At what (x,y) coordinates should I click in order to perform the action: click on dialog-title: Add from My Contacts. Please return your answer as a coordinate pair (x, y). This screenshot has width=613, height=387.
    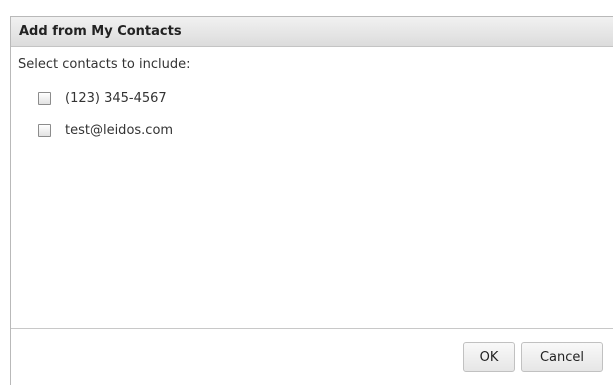
    Looking at the image, I should click on (100, 31).